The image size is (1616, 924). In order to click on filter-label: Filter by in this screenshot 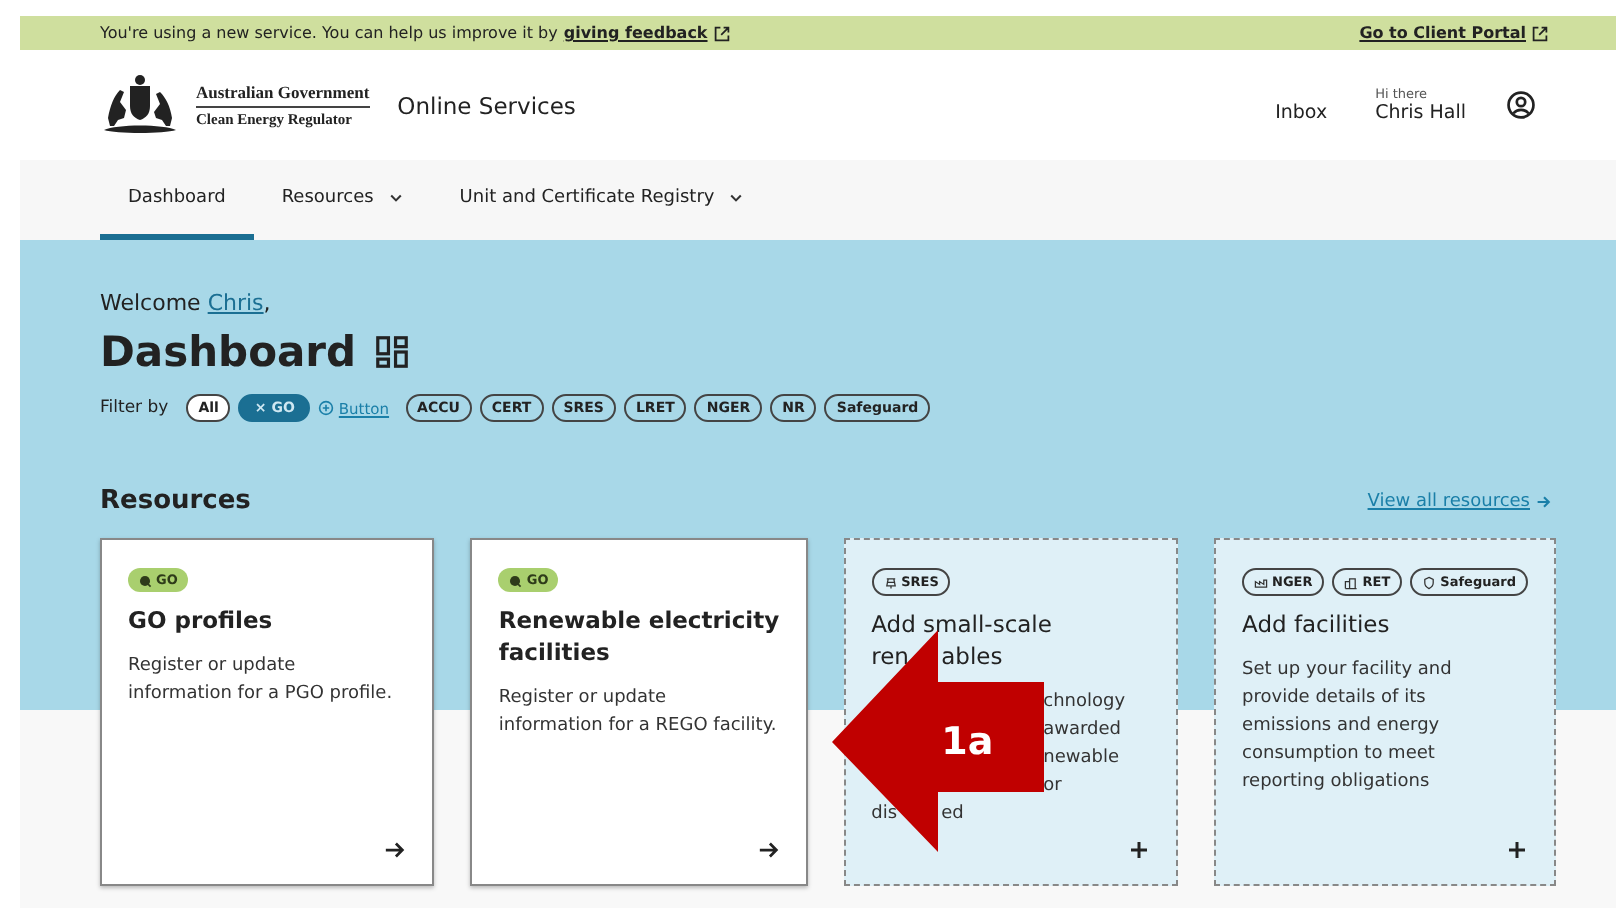, I will do `click(134, 408)`.